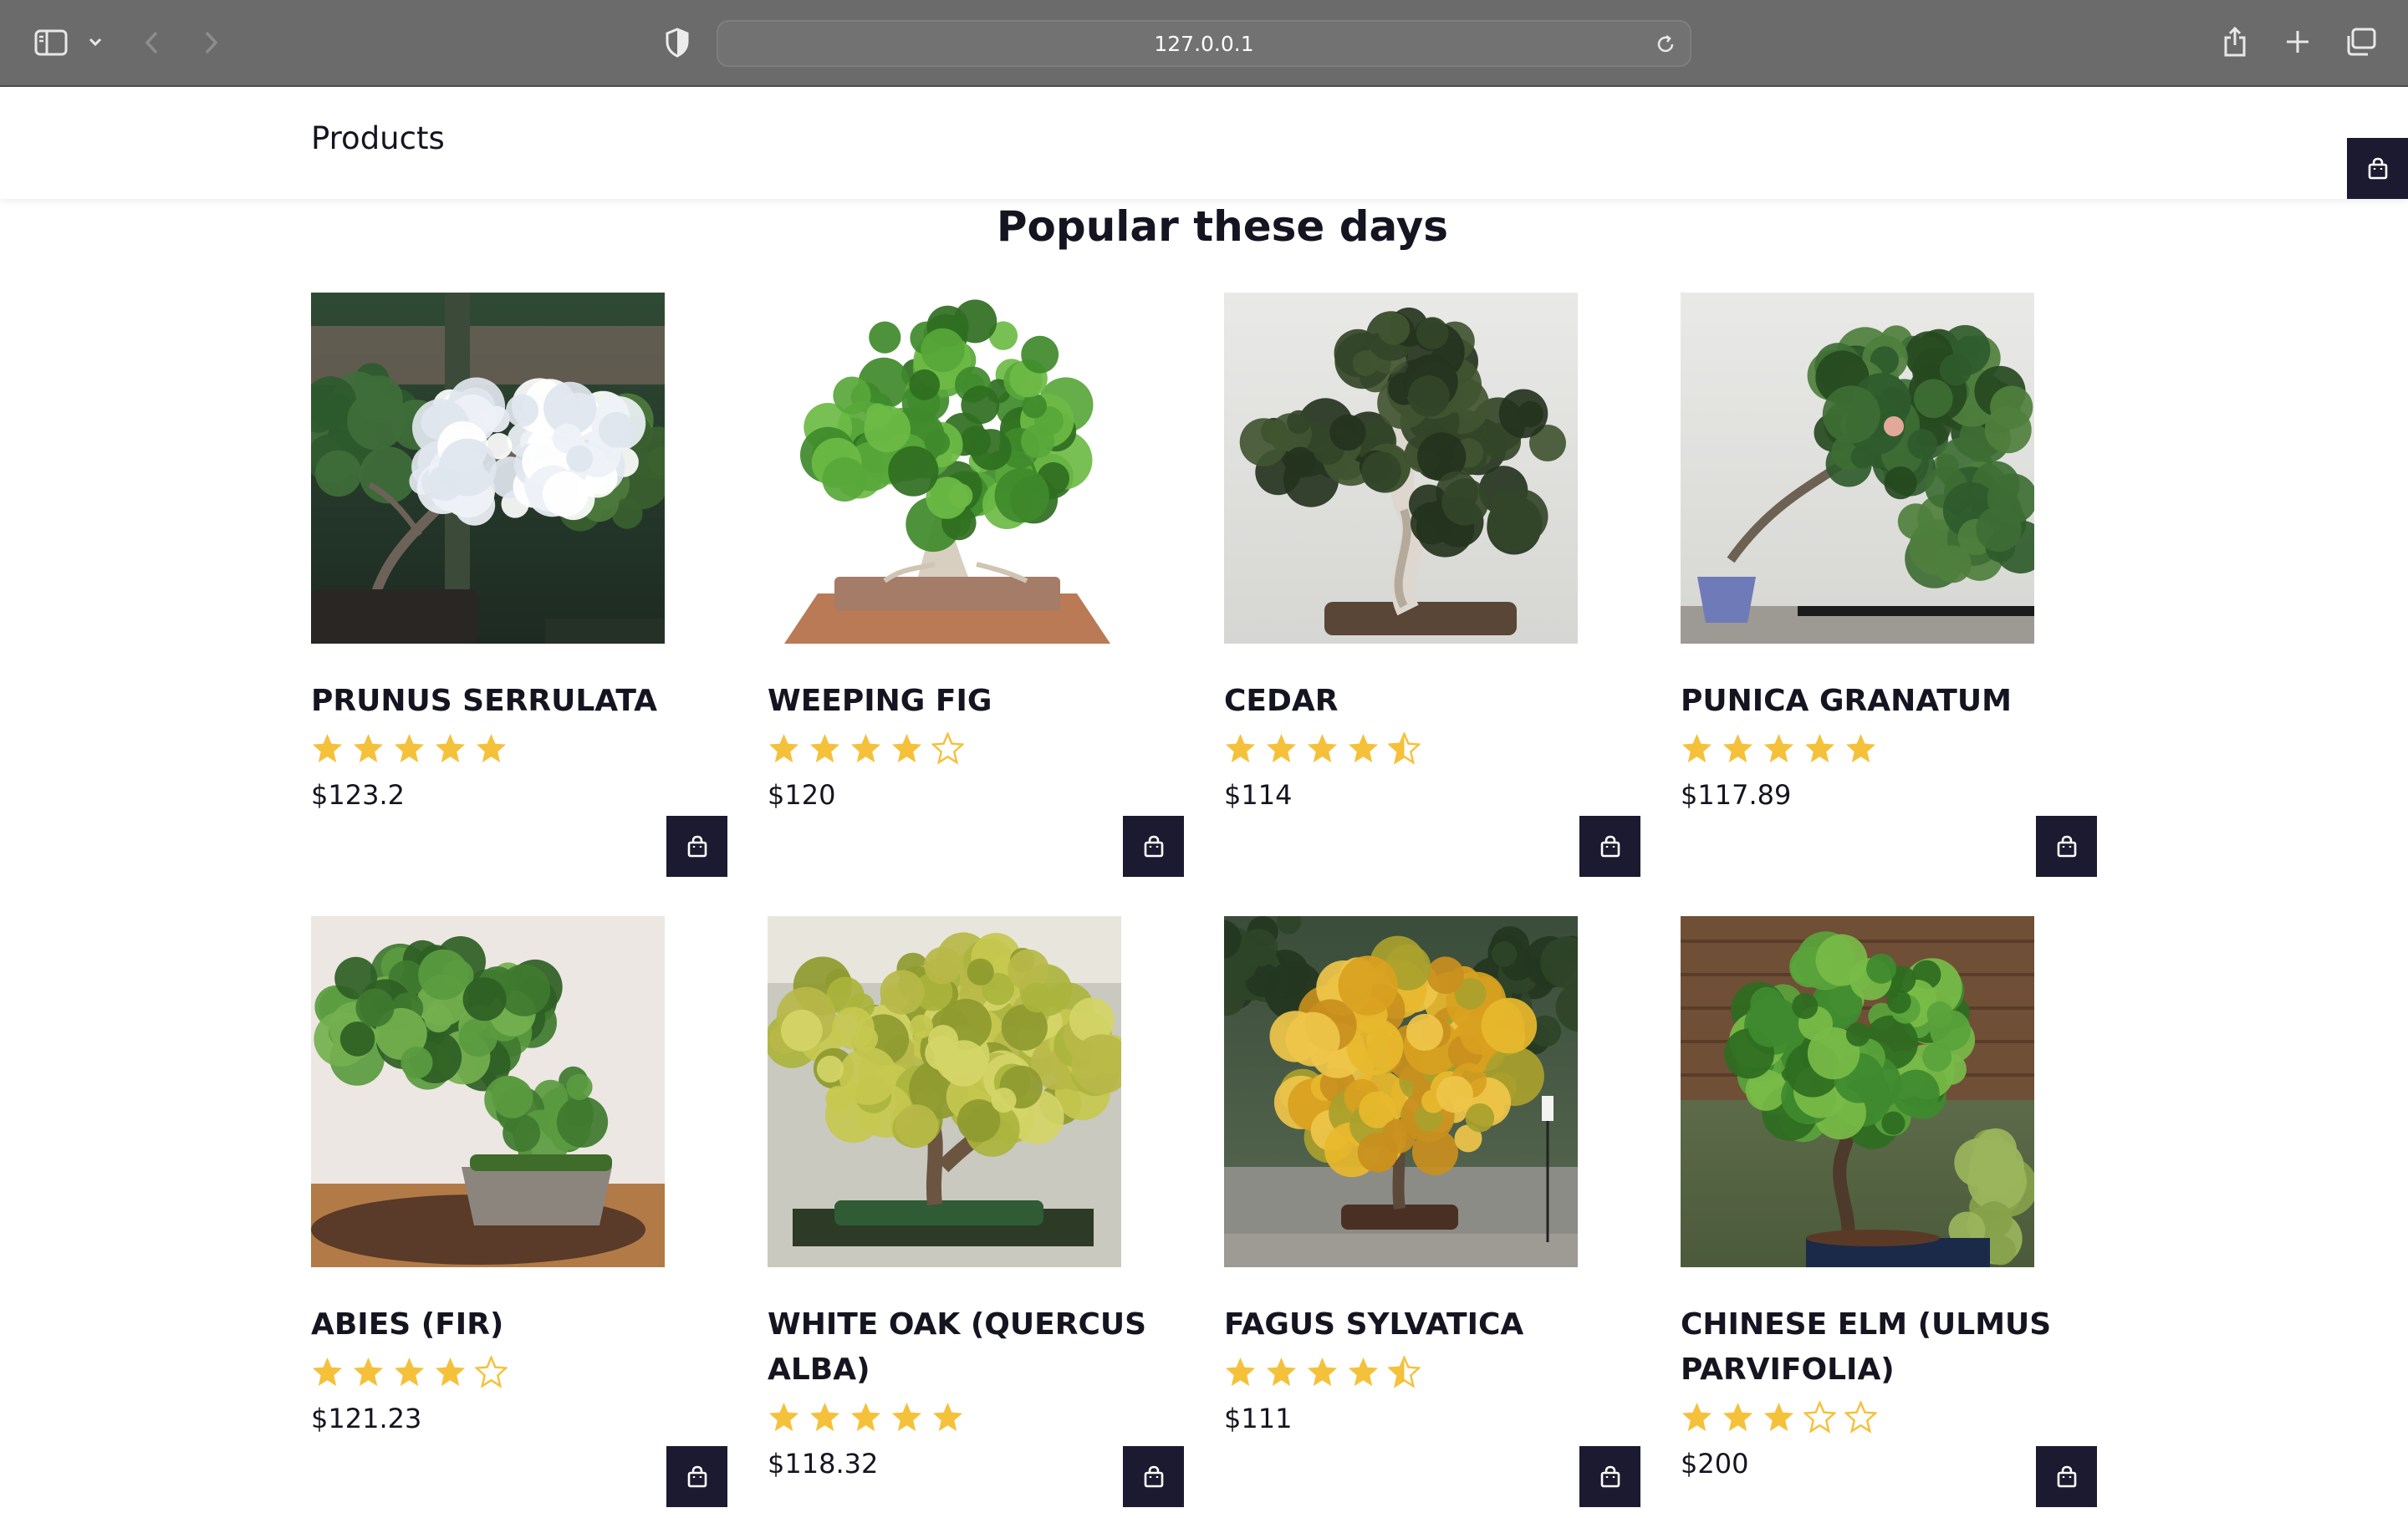 Image resolution: width=2408 pixels, height=1518 pixels. I want to click on cart-button, so click(2377, 168).